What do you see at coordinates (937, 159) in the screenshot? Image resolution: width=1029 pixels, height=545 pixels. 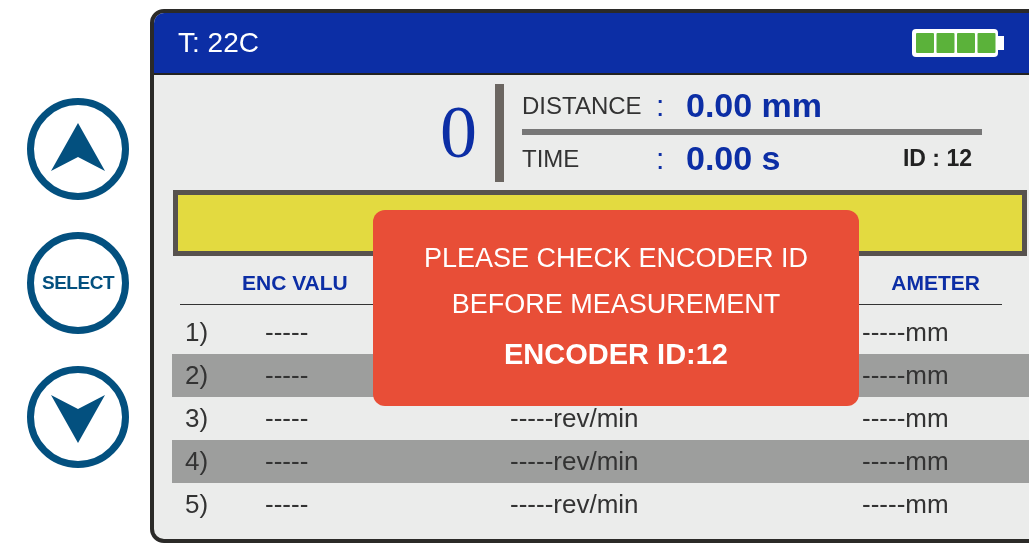 I see `id-text: ID : 12` at bounding box center [937, 159].